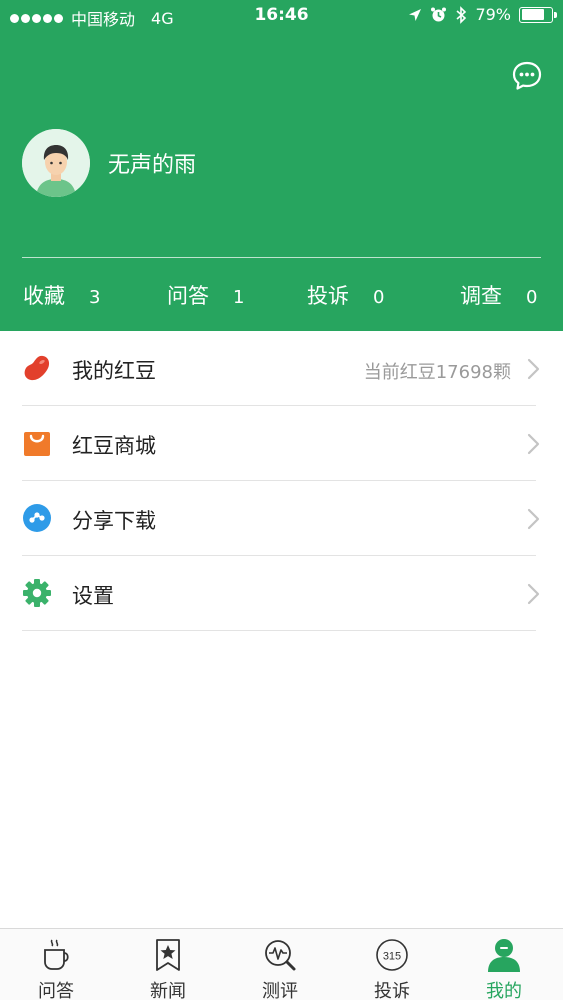 The height and width of the screenshot is (1000, 563). What do you see at coordinates (281, 593) in the screenshot?
I see `menu-item-settings: 设置` at bounding box center [281, 593].